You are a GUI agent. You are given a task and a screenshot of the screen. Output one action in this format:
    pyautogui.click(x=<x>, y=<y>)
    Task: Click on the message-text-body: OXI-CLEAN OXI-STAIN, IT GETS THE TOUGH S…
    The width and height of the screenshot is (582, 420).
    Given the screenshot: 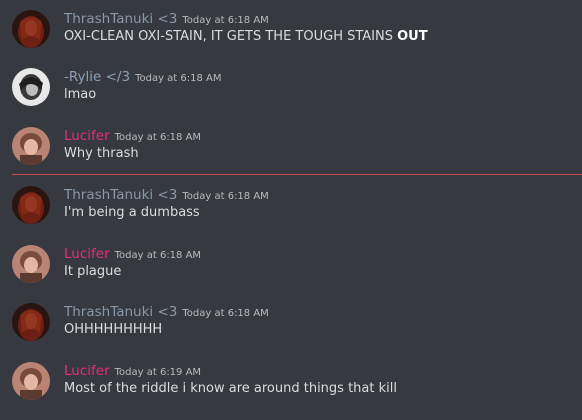 What is the action you would take?
    pyautogui.click(x=231, y=36)
    